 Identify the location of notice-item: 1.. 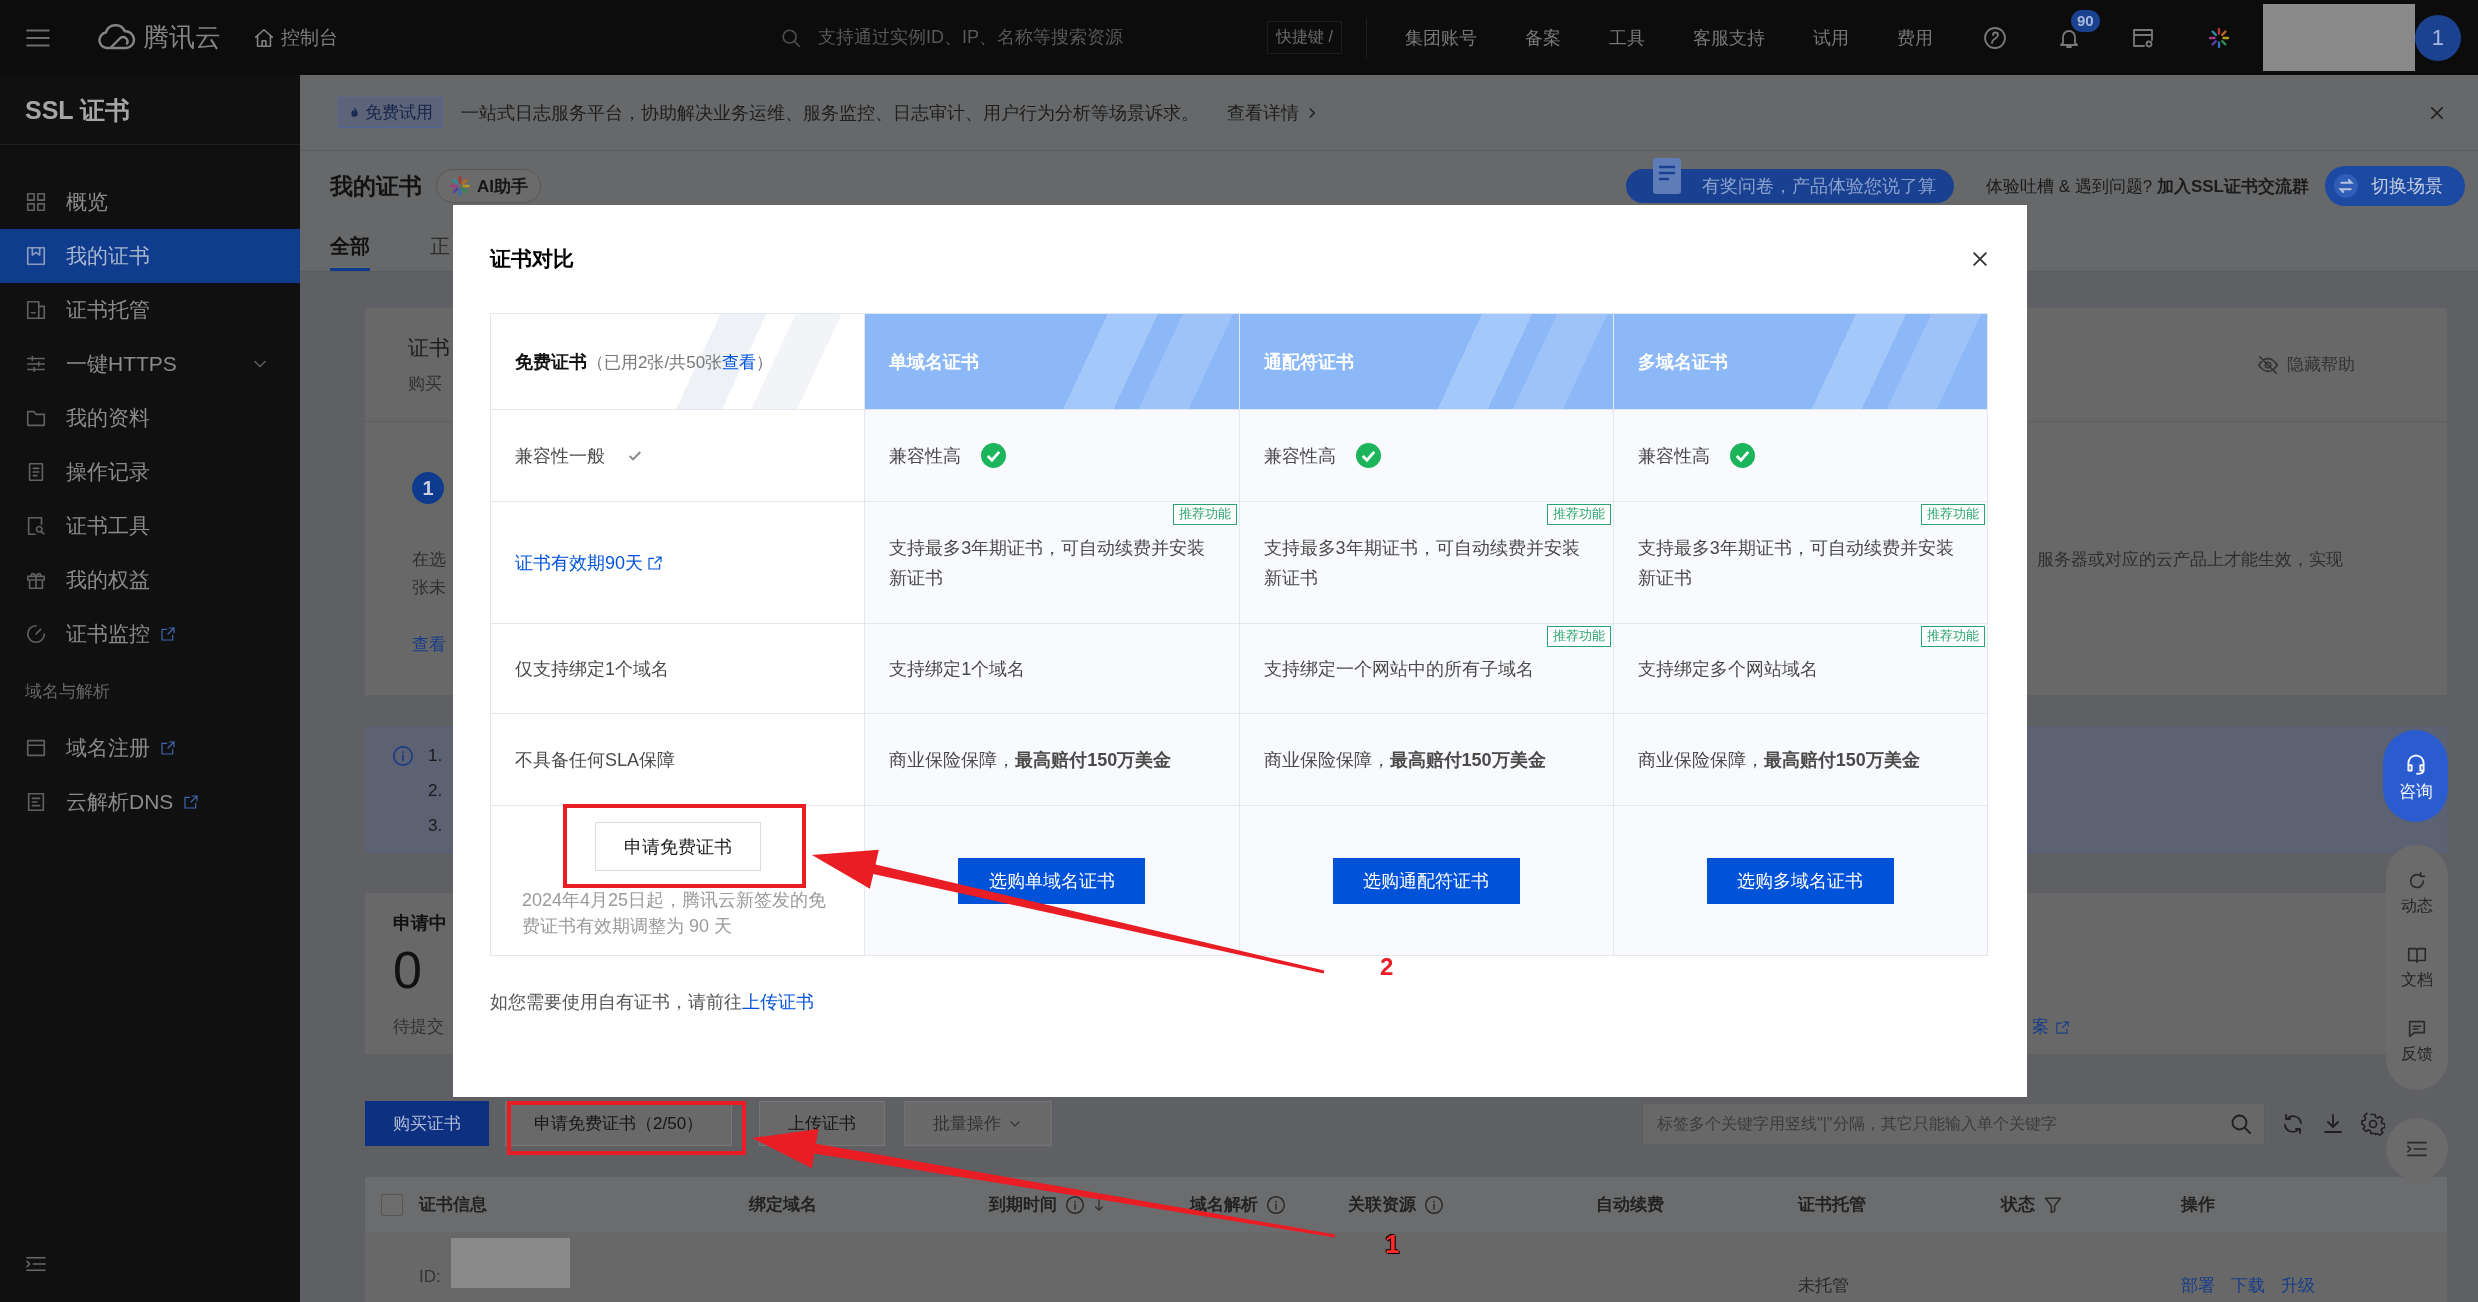
(435, 756).